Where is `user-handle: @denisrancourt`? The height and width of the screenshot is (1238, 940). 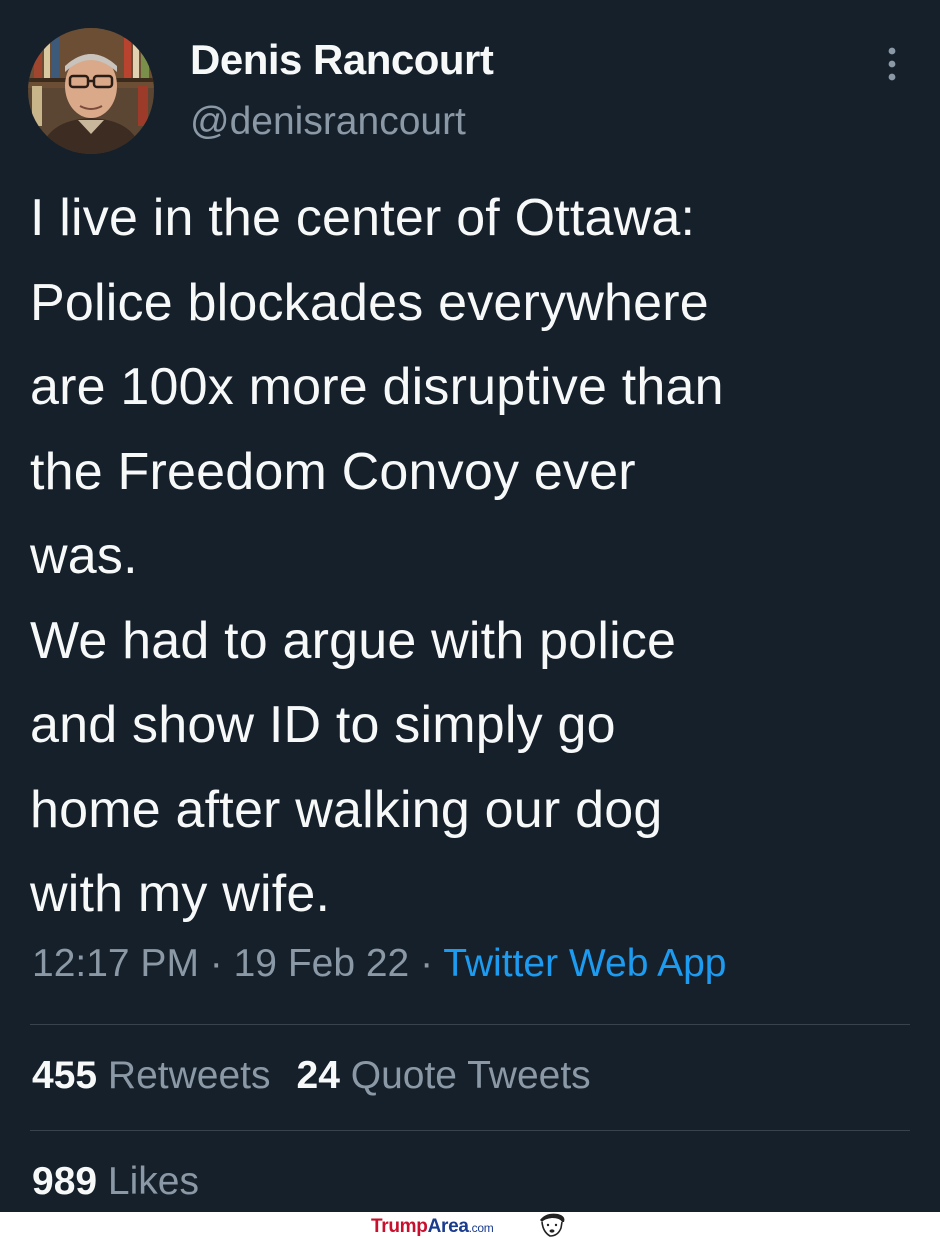 user-handle: @denisrancourt is located at coordinates (328, 122).